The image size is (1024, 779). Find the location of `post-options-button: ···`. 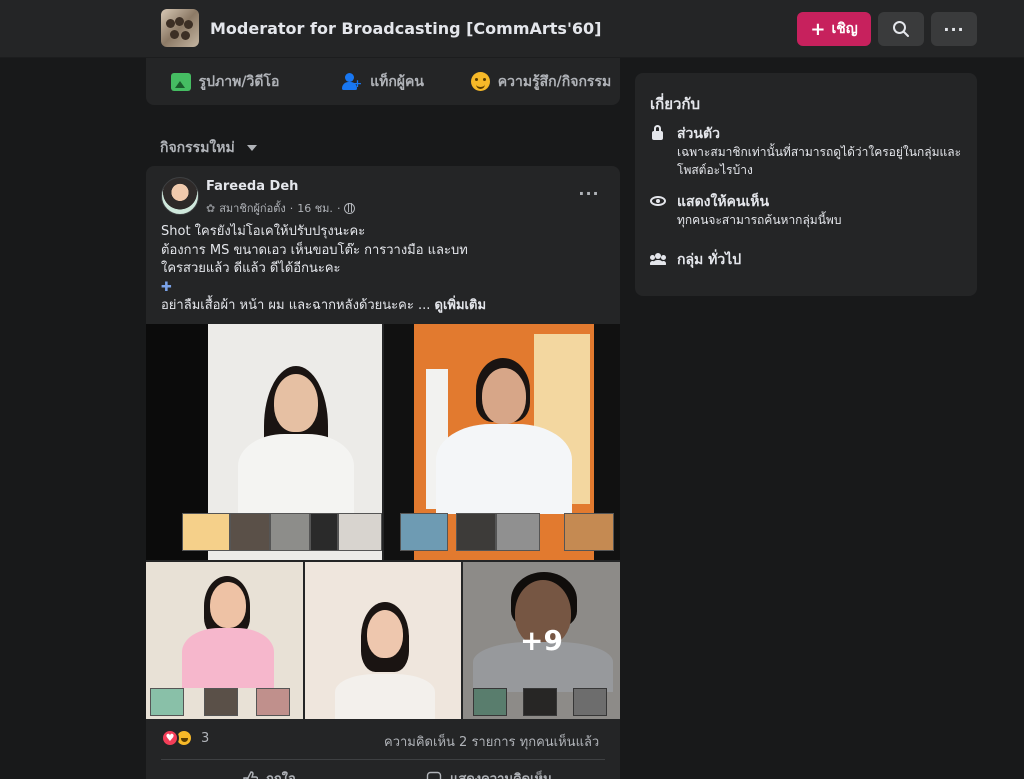

post-options-button: ··· is located at coordinates (589, 193).